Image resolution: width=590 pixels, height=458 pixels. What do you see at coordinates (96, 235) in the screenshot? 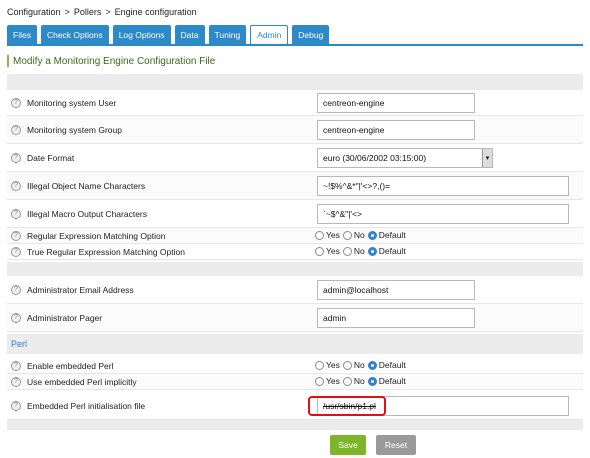
I see `label-regex-matching: Regular Expression Matching Option` at bounding box center [96, 235].